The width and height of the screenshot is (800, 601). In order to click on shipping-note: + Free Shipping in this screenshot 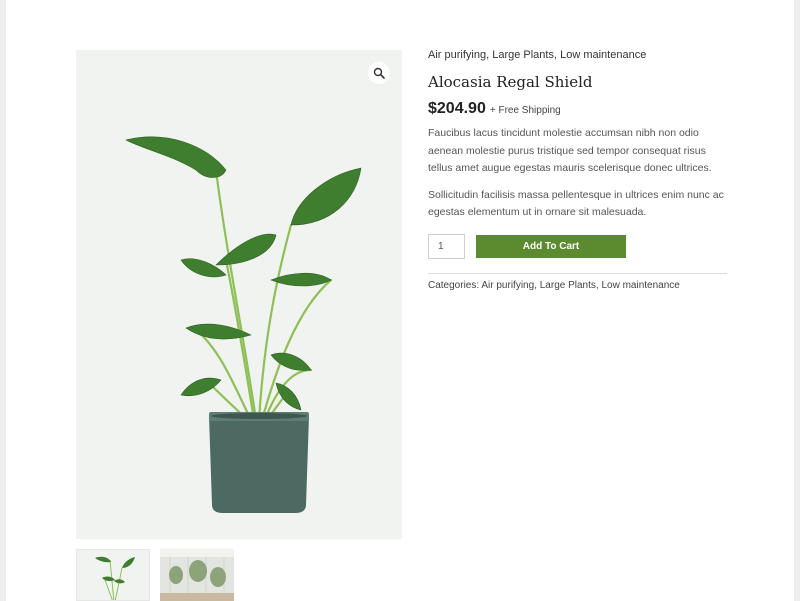, I will do `click(525, 110)`.